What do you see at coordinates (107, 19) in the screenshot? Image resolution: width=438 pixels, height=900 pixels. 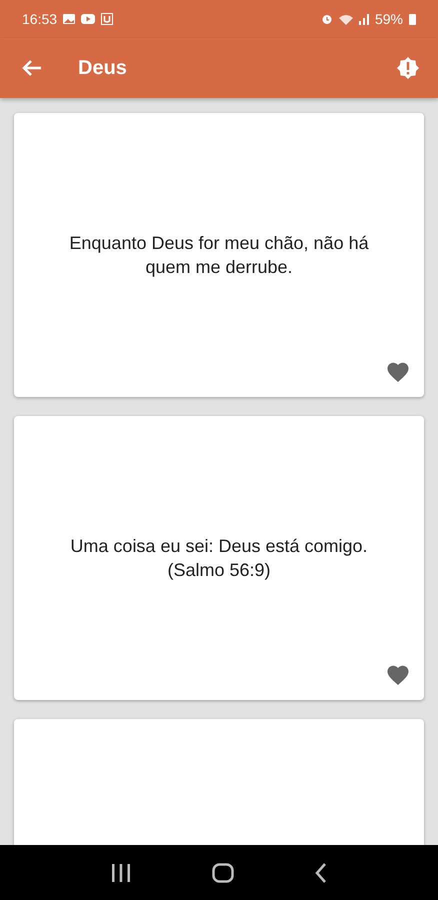 I see `app-icon` at bounding box center [107, 19].